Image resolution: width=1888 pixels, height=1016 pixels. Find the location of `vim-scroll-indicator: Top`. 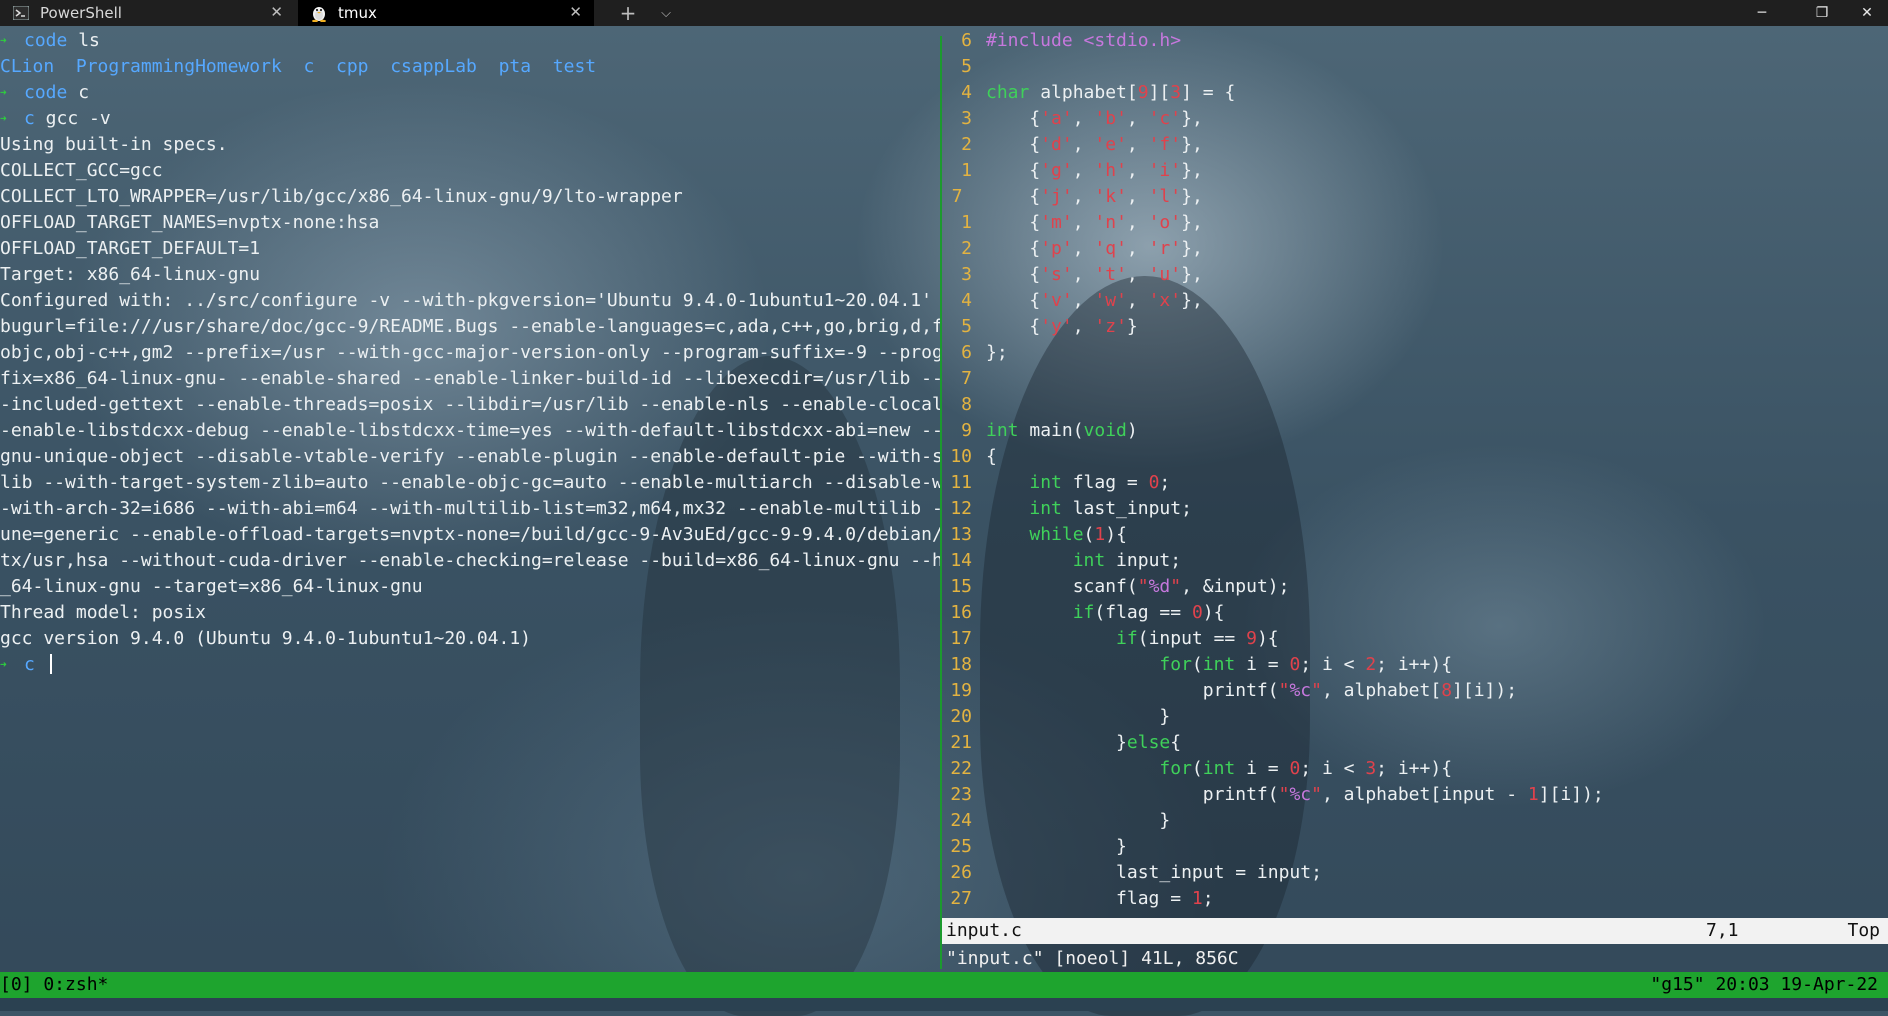

vim-scroll-indicator: Top is located at coordinates (1863, 930).